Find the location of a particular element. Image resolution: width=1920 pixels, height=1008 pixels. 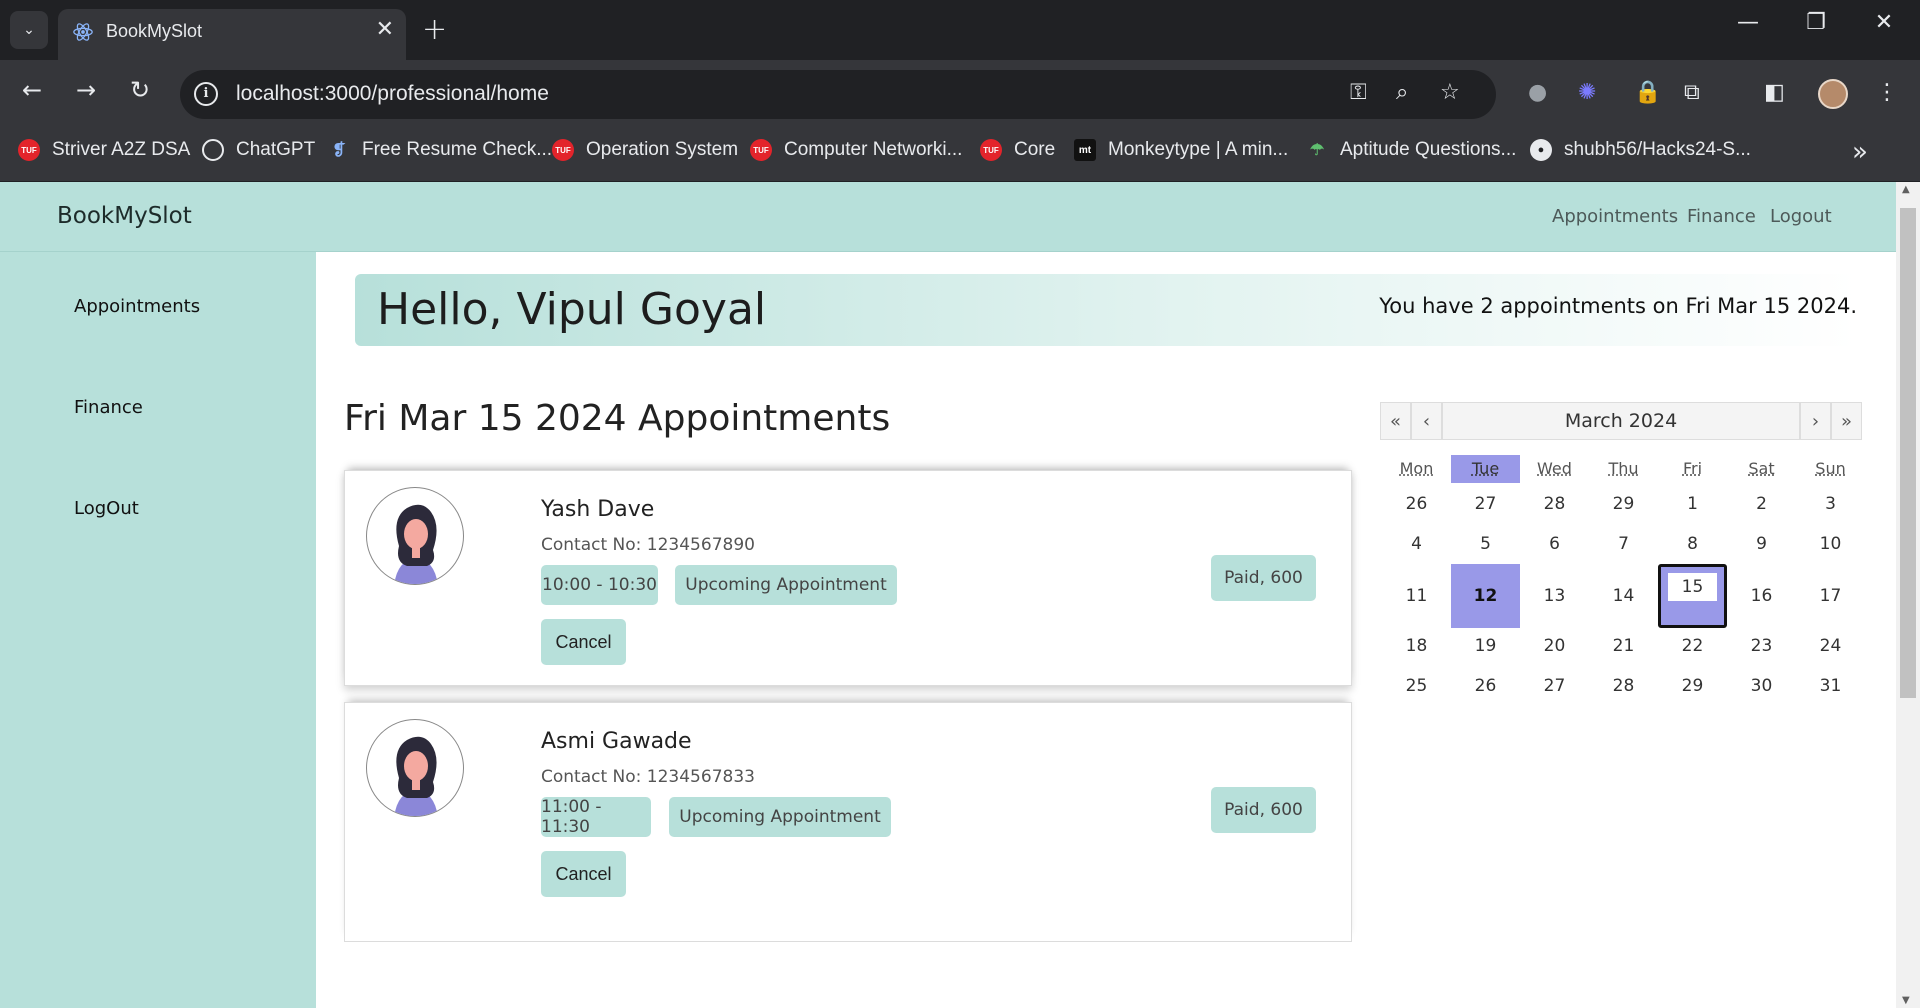

calendar-day: 8 is located at coordinates (1692, 544).